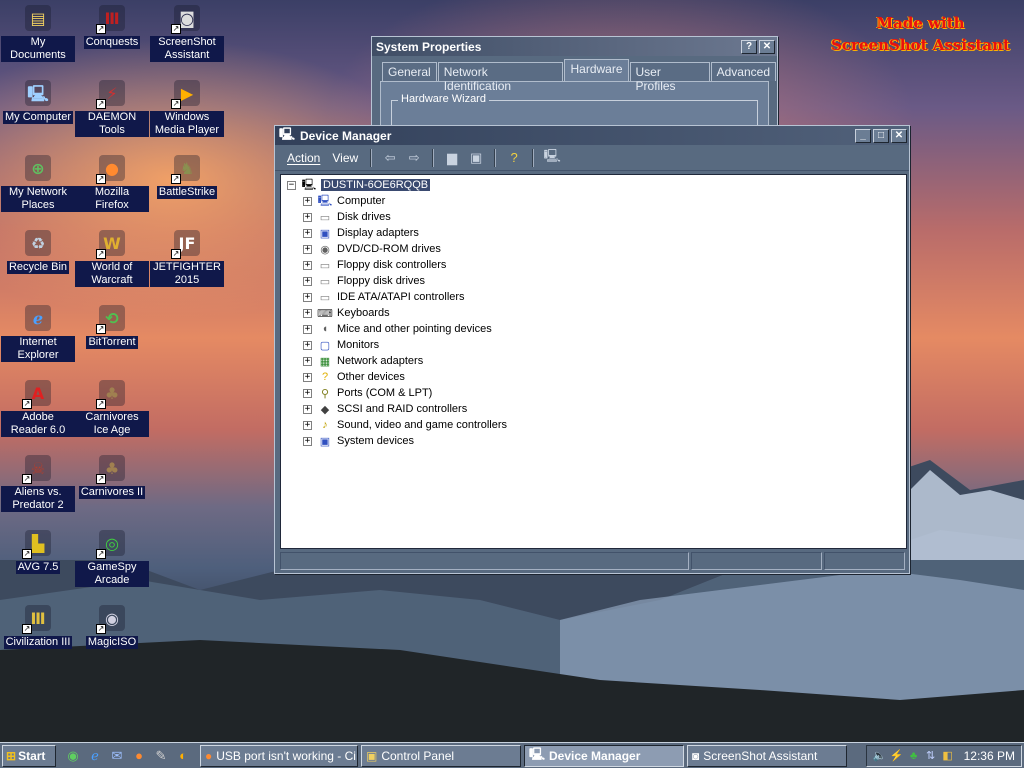  Describe the element at coordinates (112, 475) in the screenshot. I see `desktop-icon: ♣ ↗ Carnivores II` at that location.